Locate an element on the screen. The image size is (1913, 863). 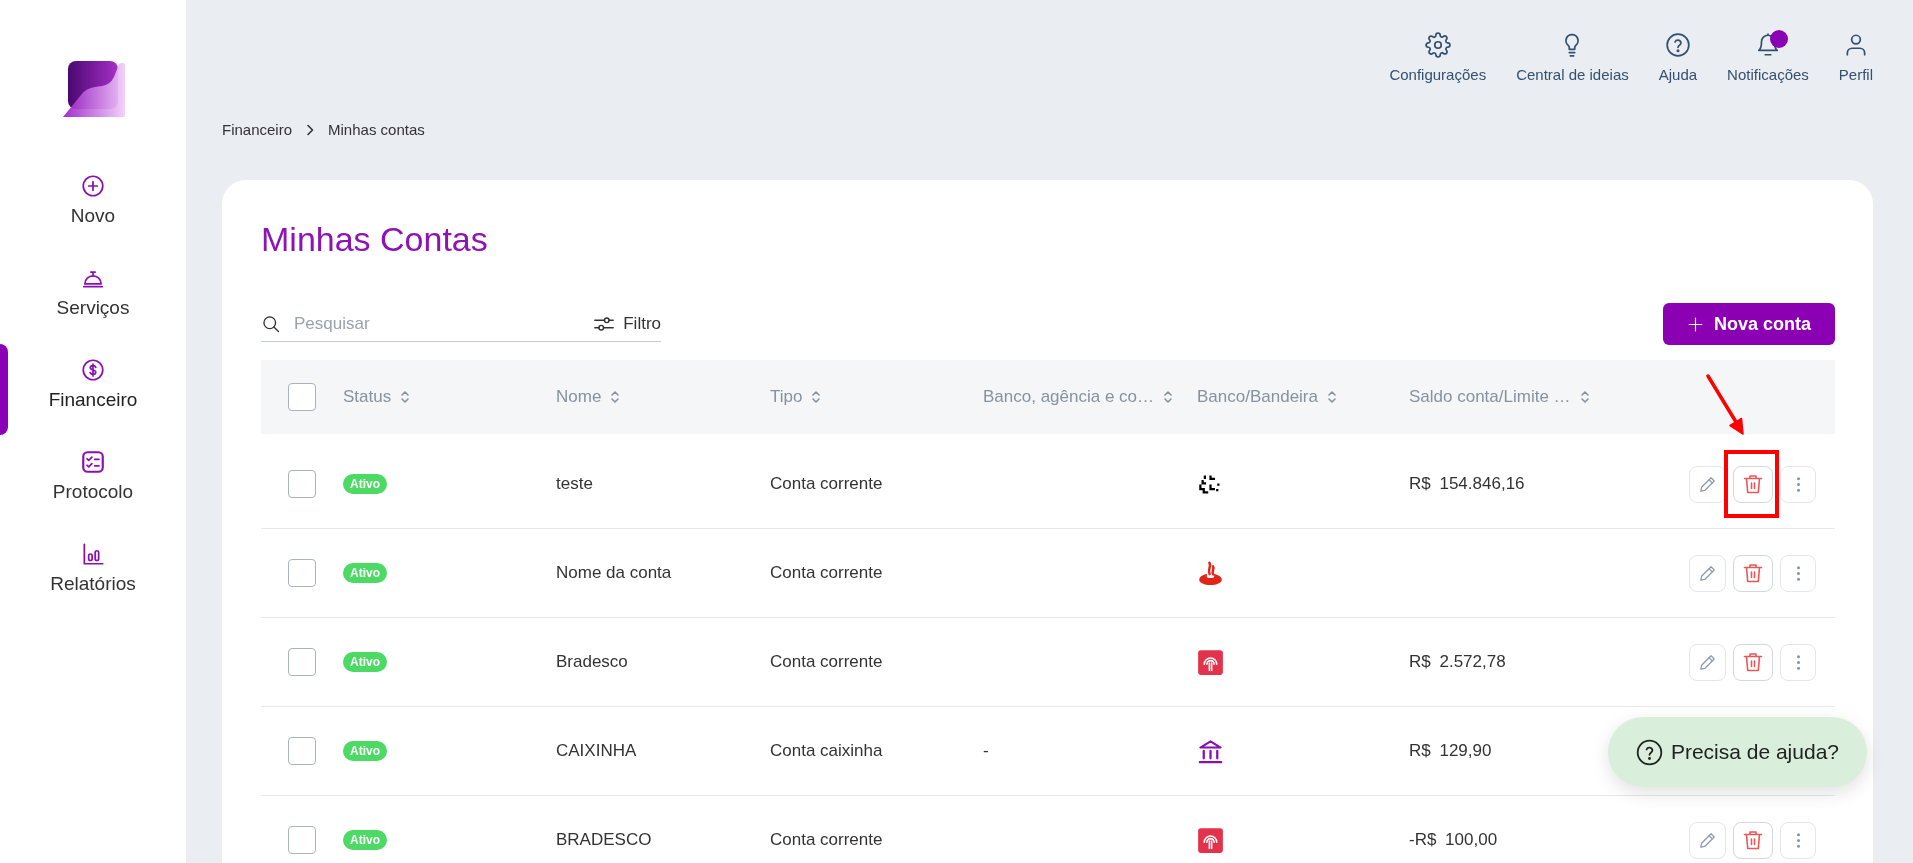
table-cell: - is located at coordinates (986, 751).